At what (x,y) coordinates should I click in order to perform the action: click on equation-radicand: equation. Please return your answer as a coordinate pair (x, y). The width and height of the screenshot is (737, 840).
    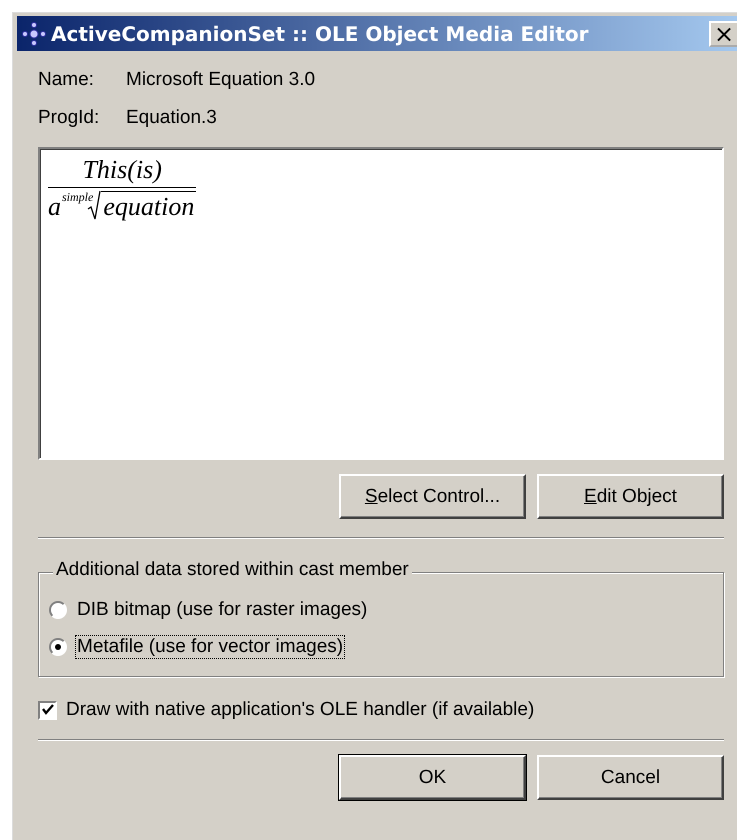
    Looking at the image, I should click on (148, 206).